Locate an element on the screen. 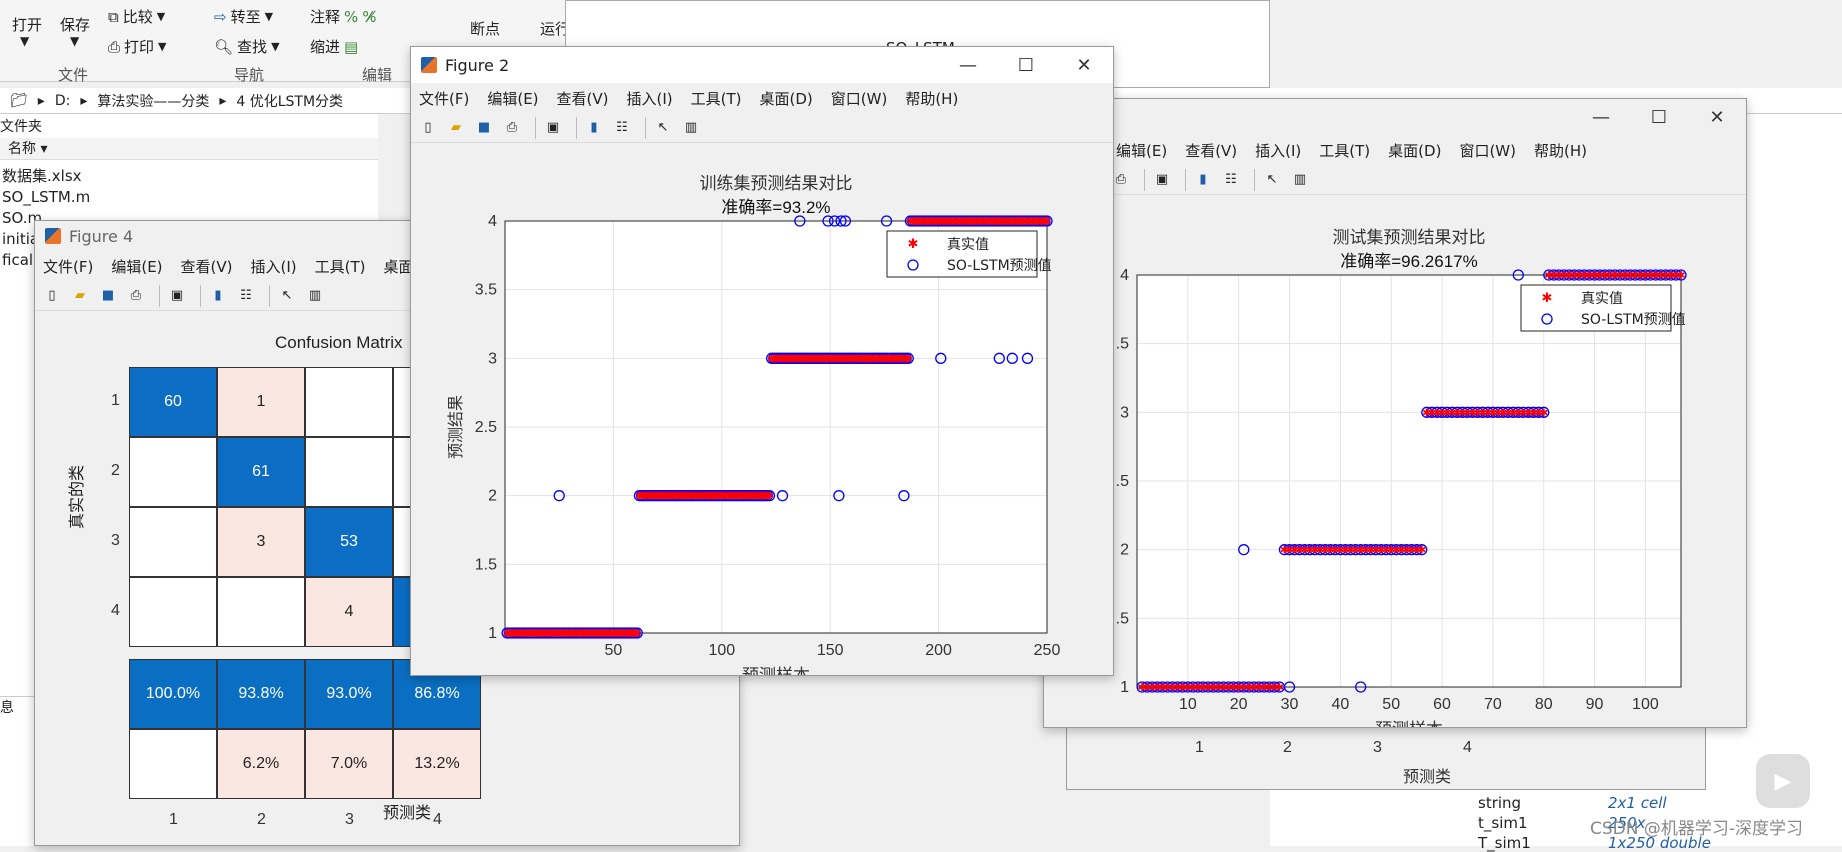  path-seg2: 4 优化LSTM分类 is located at coordinates (289, 101).